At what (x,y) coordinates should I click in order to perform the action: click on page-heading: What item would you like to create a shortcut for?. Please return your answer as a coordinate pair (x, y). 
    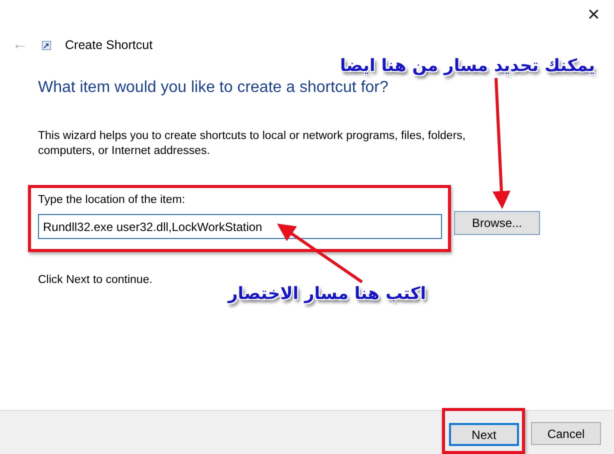
    Looking at the image, I should click on (214, 88).